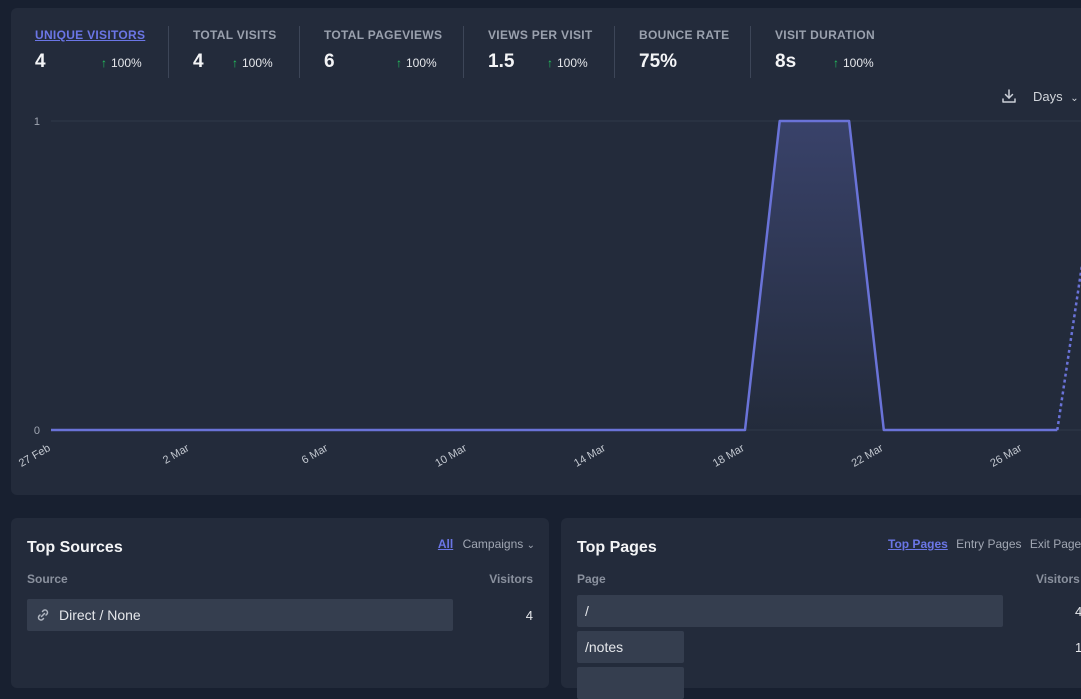 The width and height of the screenshot is (1081, 699). I want to click on tab-exit-pages: Exit Pages, so click(1055, 544).